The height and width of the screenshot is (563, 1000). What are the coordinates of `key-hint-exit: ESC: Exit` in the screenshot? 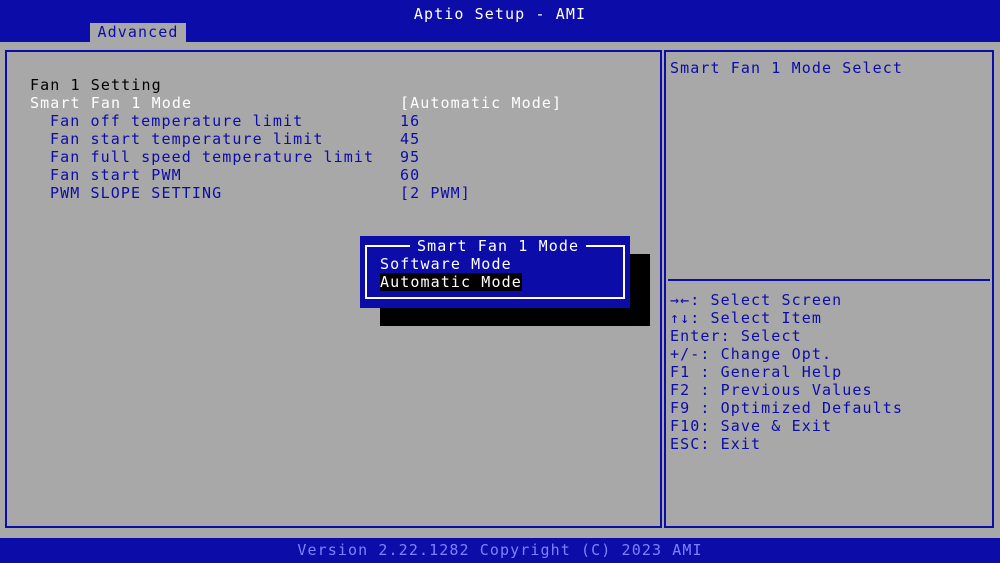 It's located at (716, 444).